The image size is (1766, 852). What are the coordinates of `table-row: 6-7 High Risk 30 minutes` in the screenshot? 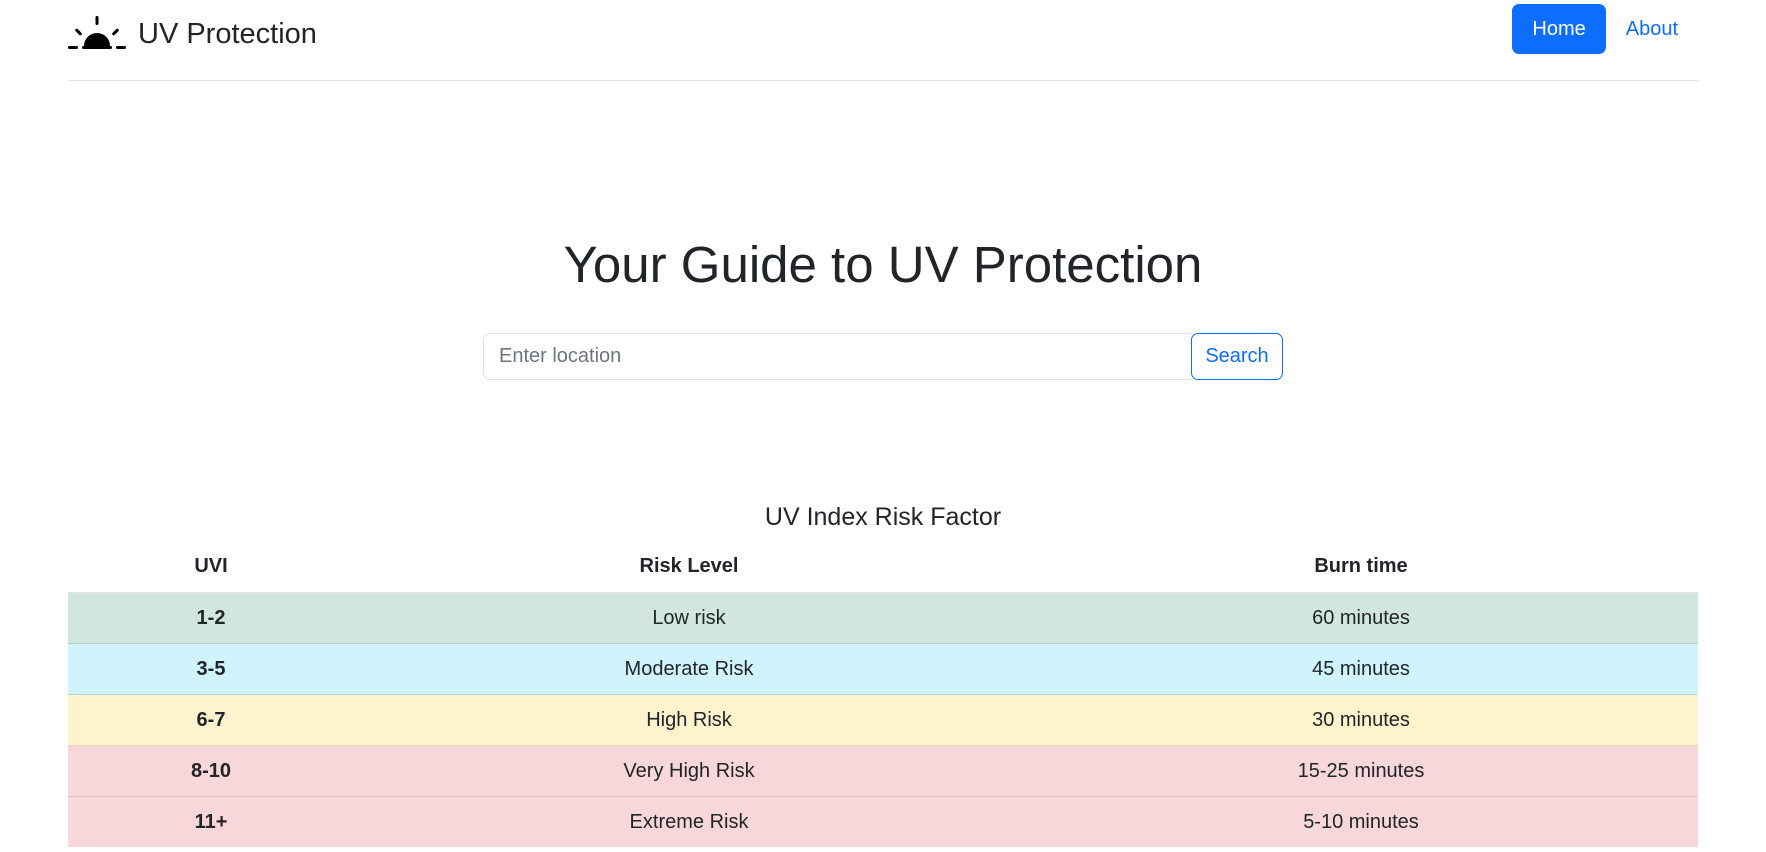 It's located at (883, 720).